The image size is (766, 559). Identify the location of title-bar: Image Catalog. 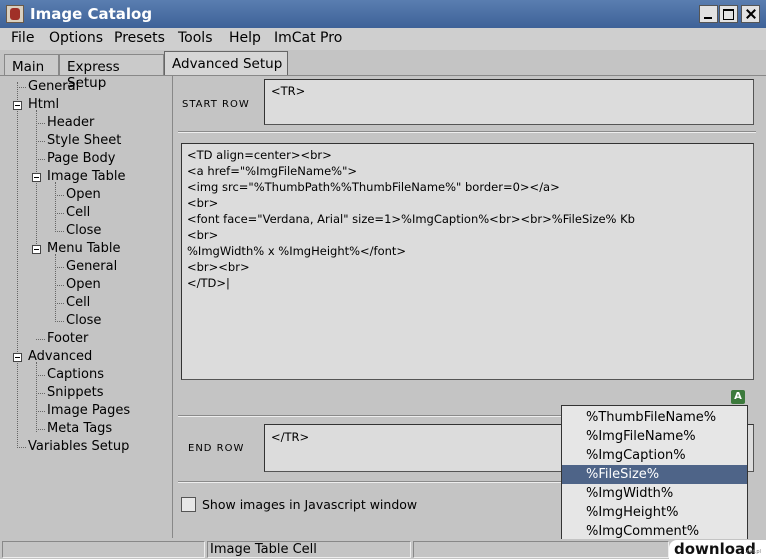
(383, 14).